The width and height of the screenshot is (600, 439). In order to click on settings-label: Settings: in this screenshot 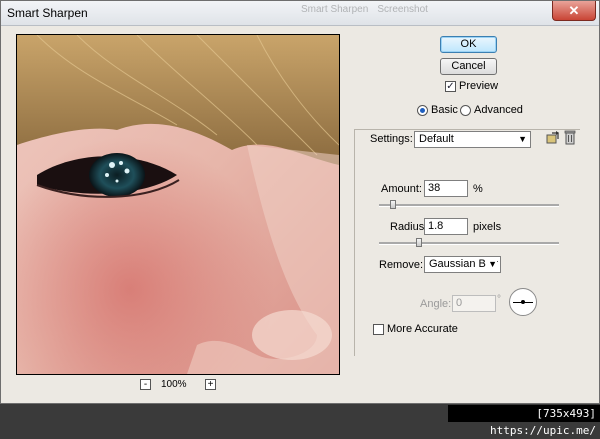, I will do `click(391, 139)`.